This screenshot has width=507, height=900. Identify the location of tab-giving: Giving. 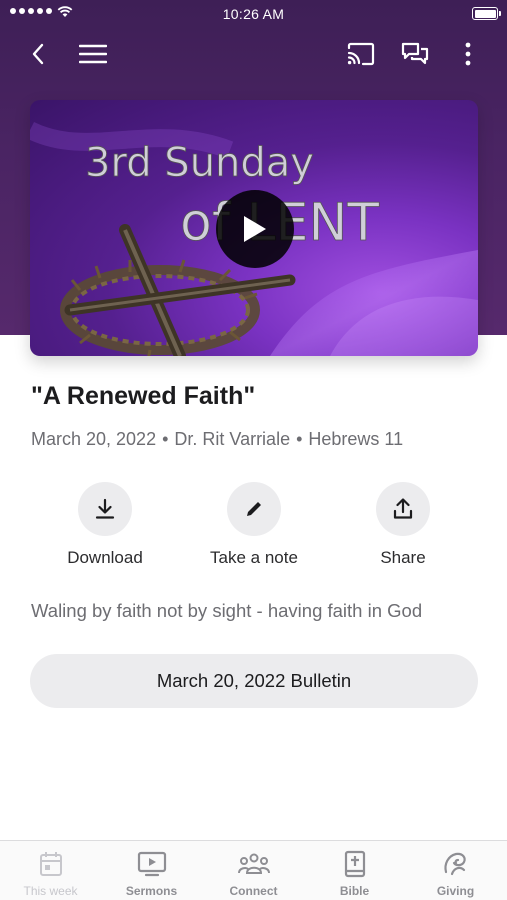
(455, 873).